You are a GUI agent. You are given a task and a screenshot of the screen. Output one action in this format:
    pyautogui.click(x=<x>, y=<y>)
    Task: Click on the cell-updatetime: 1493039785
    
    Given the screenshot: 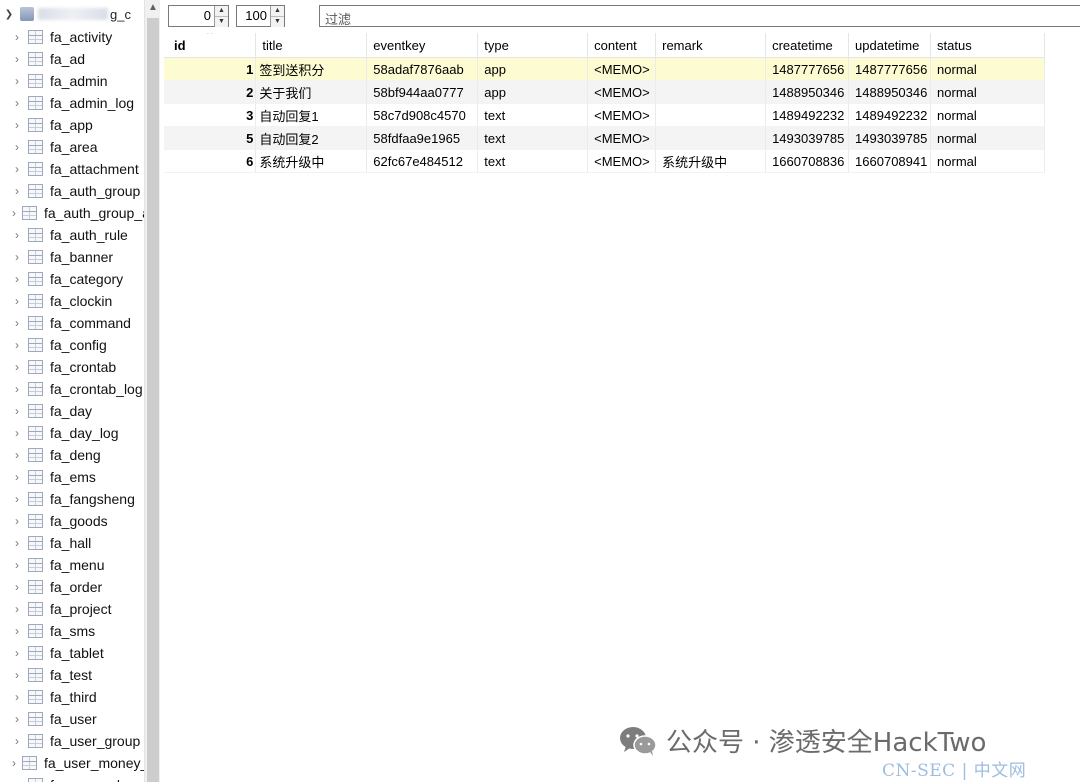 What is the action you would take?
    pyautogui.click(x=890, y=138)
    